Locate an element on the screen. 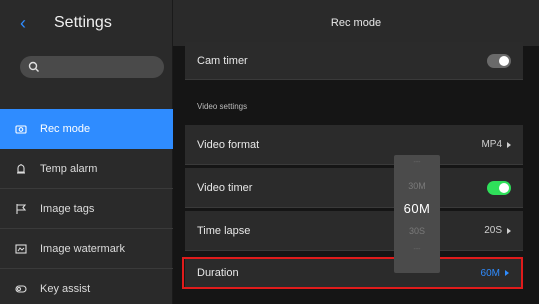 The height and width of the screenshot is (304, 539). time-lapse-row: Time lapse 20S is located at coordinates (354, 231).